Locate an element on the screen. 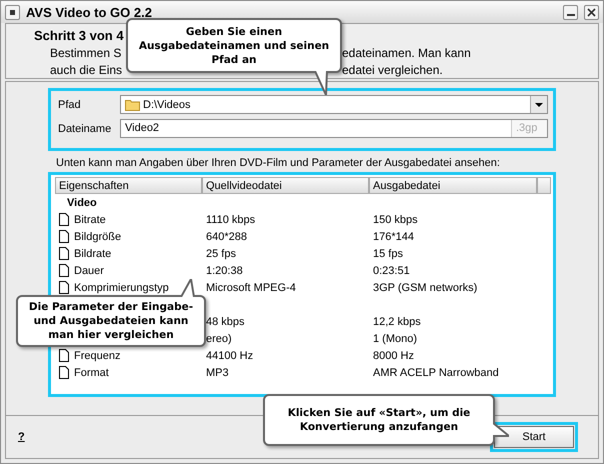 The image size is (604, 464). table-cell-text: 1:20:38 is located at coordinates (224, 270).